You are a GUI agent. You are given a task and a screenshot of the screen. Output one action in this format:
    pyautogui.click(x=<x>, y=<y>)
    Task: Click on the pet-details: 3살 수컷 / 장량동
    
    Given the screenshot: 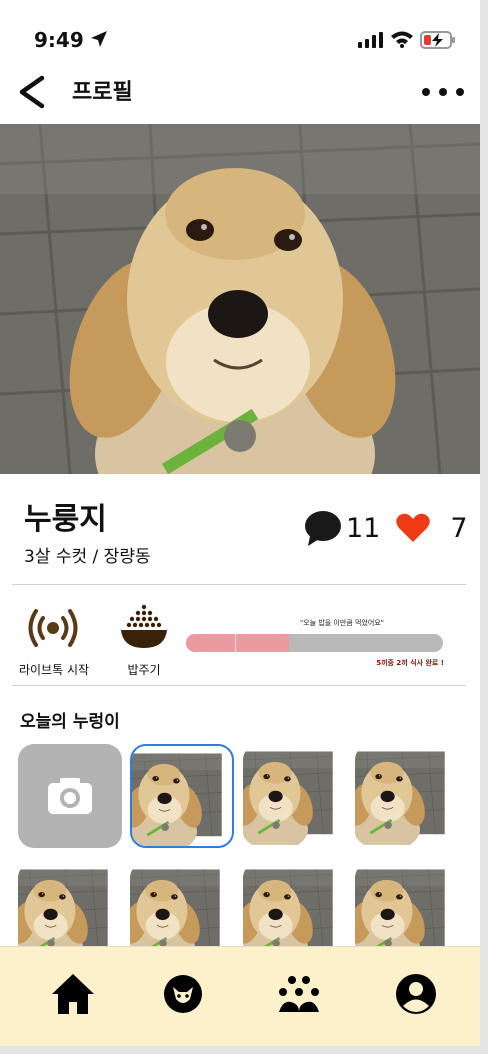 What is the action you would take?
    pyautogui.click(x=87, y=557)
    